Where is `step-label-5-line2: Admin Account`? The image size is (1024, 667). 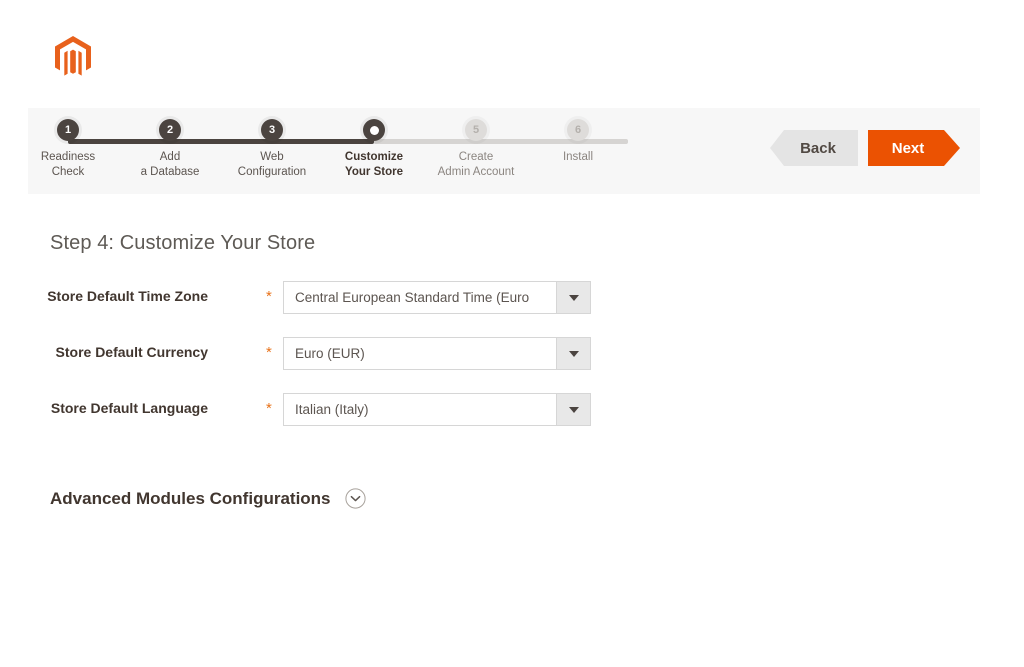 step-label-5-line2: Admin Account is located at coordinates (476, 172).